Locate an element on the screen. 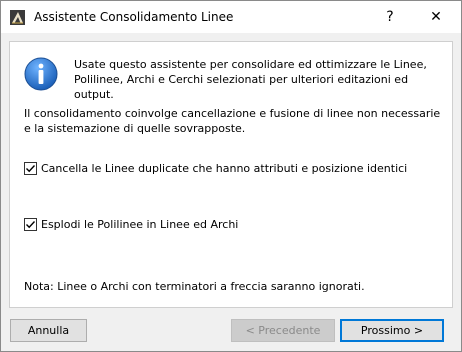 The width and height of the screenshot is (462, 352). info-icon is located at coordinates (41, 74).